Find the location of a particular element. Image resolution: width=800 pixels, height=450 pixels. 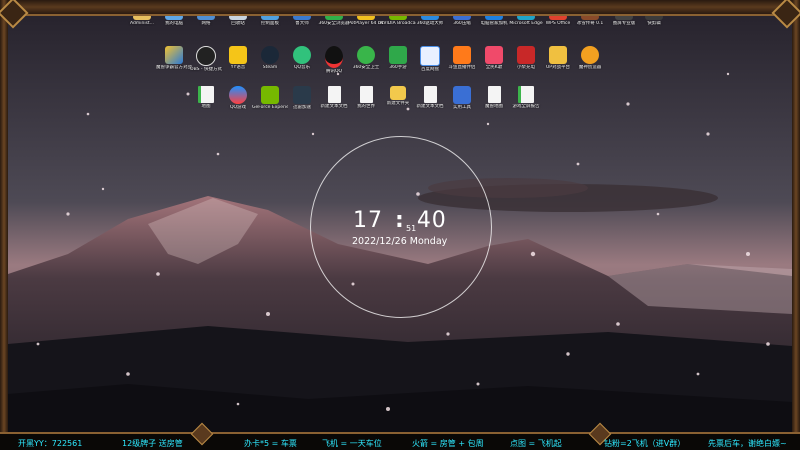

ticker-item-yy: 开黑YY：722561 is located at coordinates (50, 443).